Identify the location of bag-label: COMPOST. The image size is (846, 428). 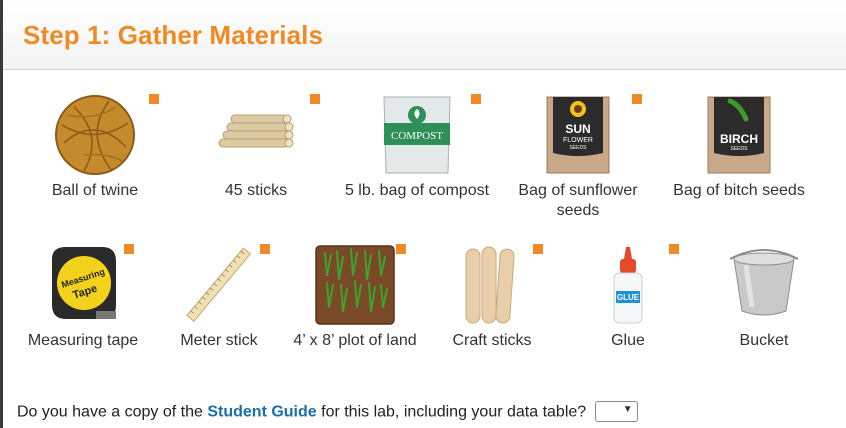
(417, 136).